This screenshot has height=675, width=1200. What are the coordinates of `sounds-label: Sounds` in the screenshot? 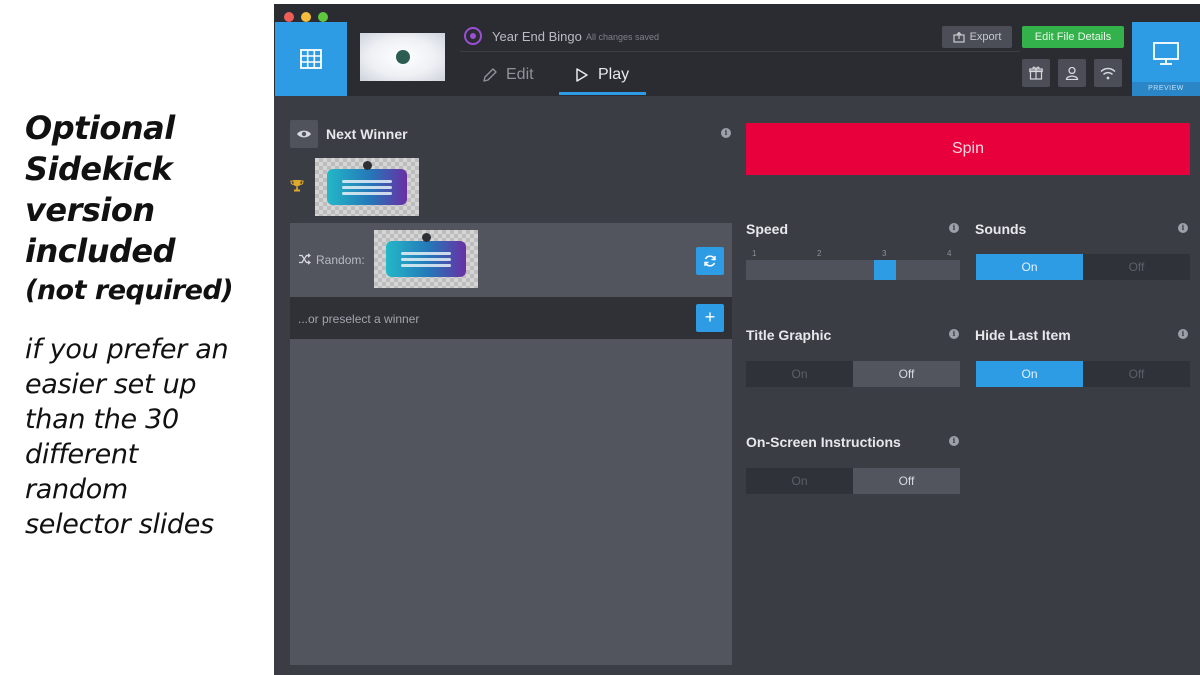 It's located at (1001, 229).